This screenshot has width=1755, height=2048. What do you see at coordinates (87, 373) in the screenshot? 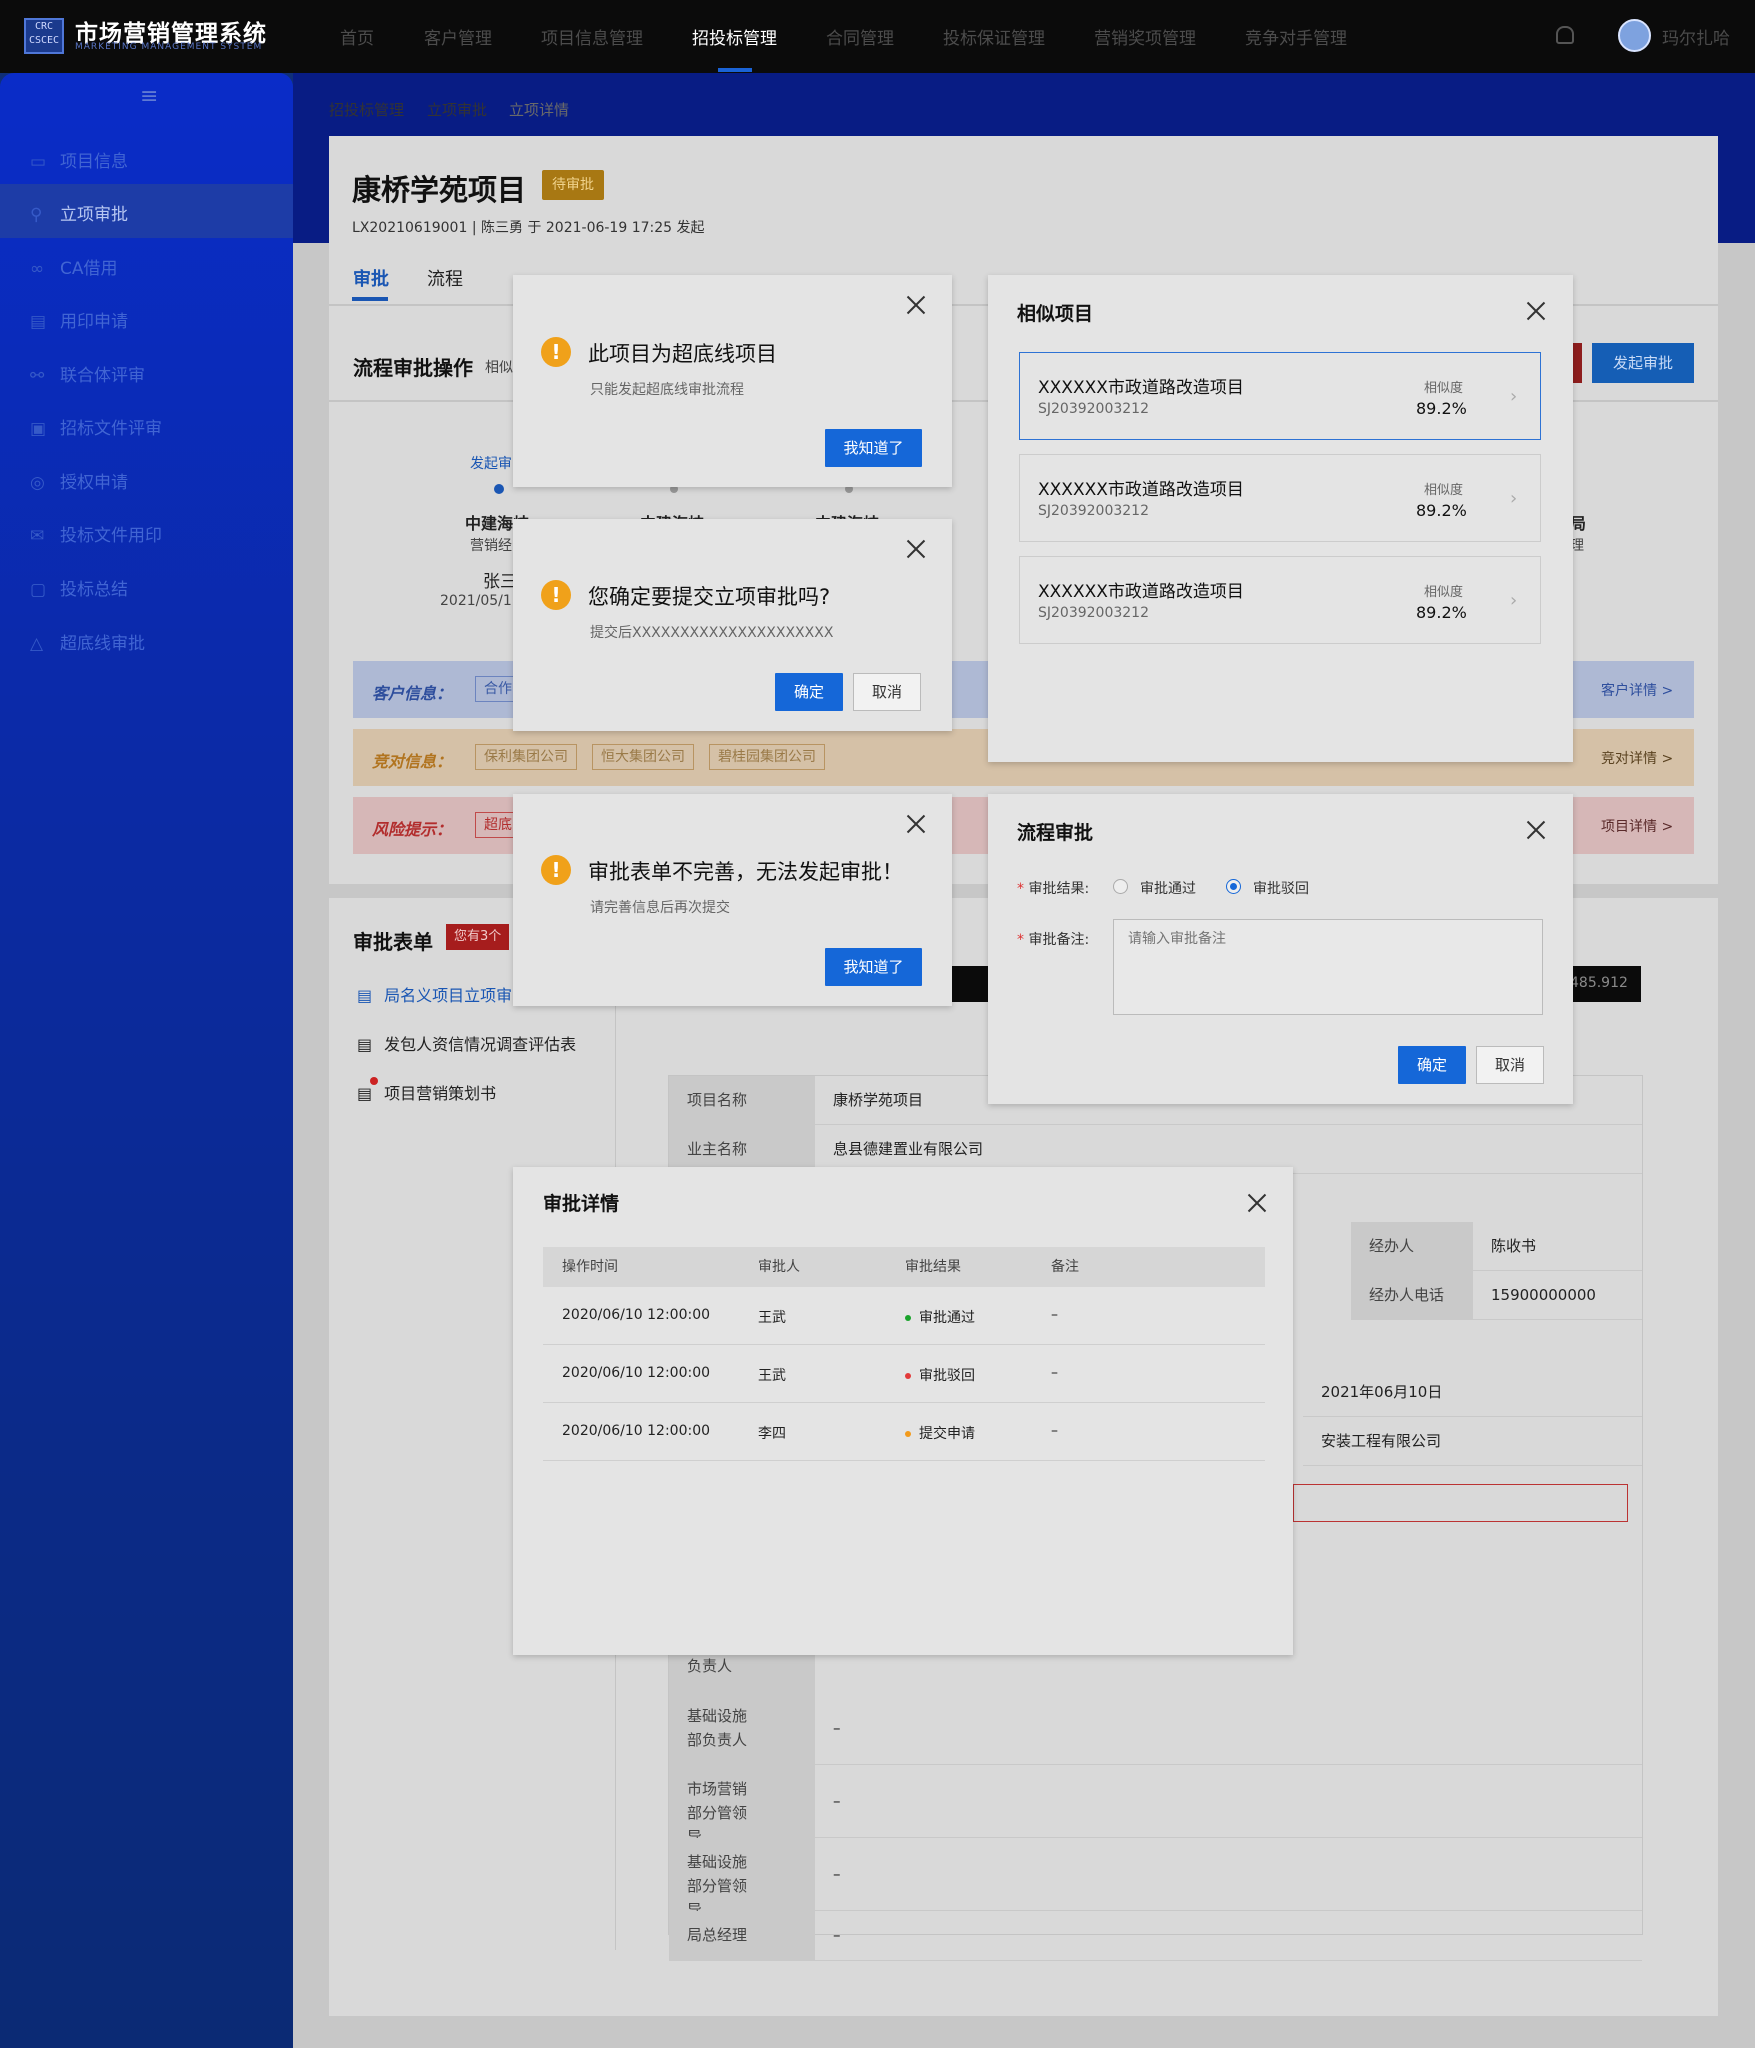
I see `sidebar-item-consortium: ⚯ 联合体评审` at bounding box center [87, 373].